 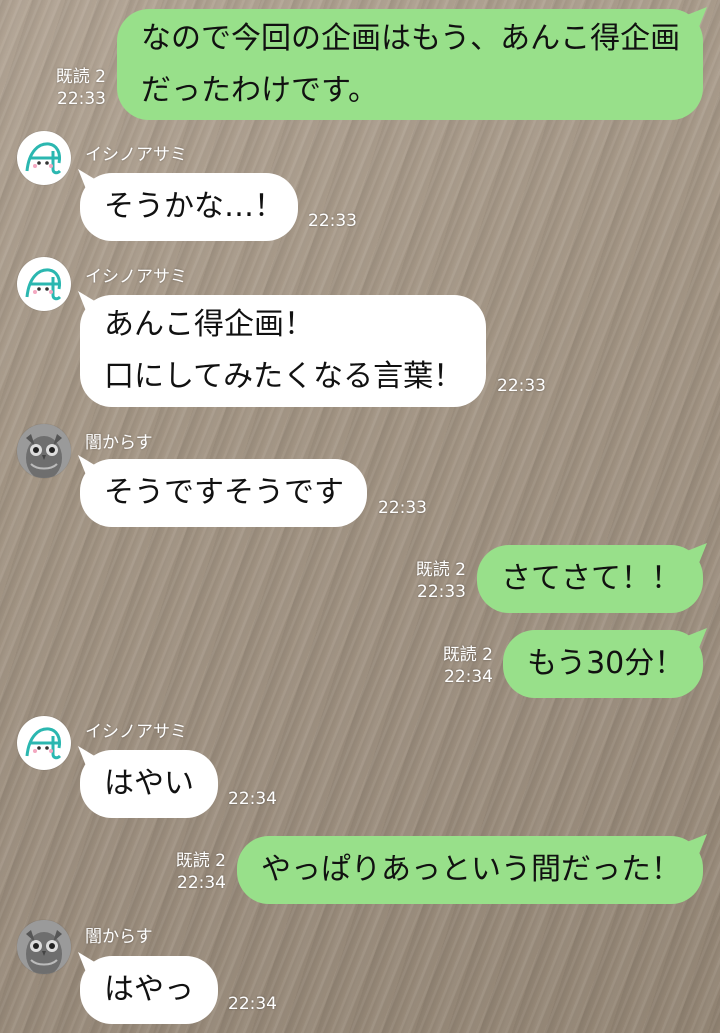 I want to click on message-bubble-outgoing: もう30分！, so click(x=603, y=664).